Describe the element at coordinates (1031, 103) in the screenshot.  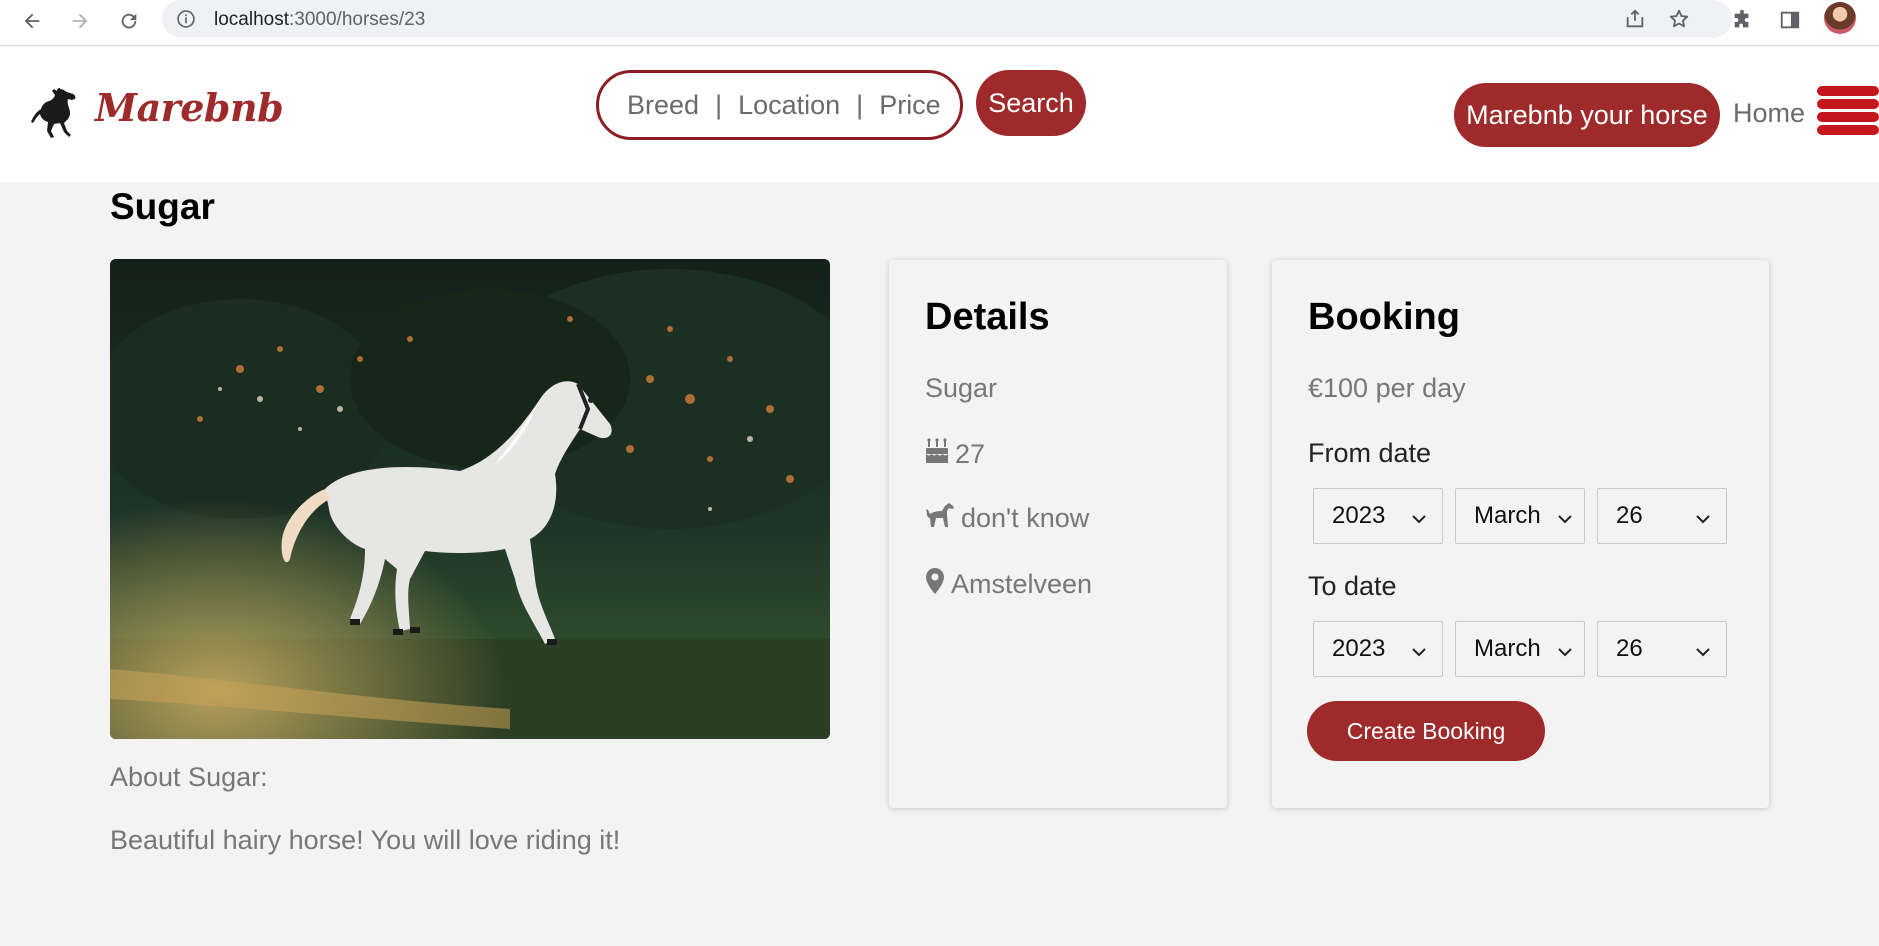
I see `search-button: Search` at that location.